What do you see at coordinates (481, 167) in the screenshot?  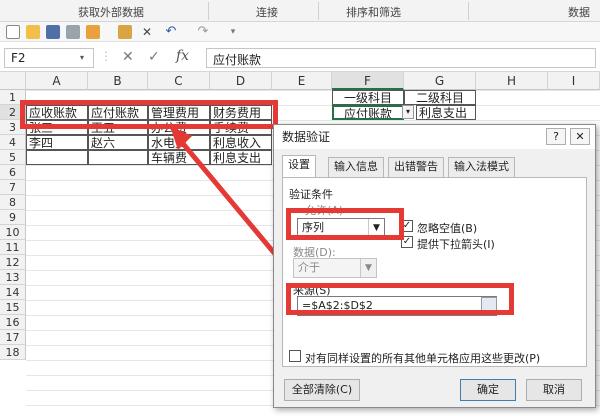 I see `tab-ime-mode: 输入法模式` at bounding box center [481, 167].